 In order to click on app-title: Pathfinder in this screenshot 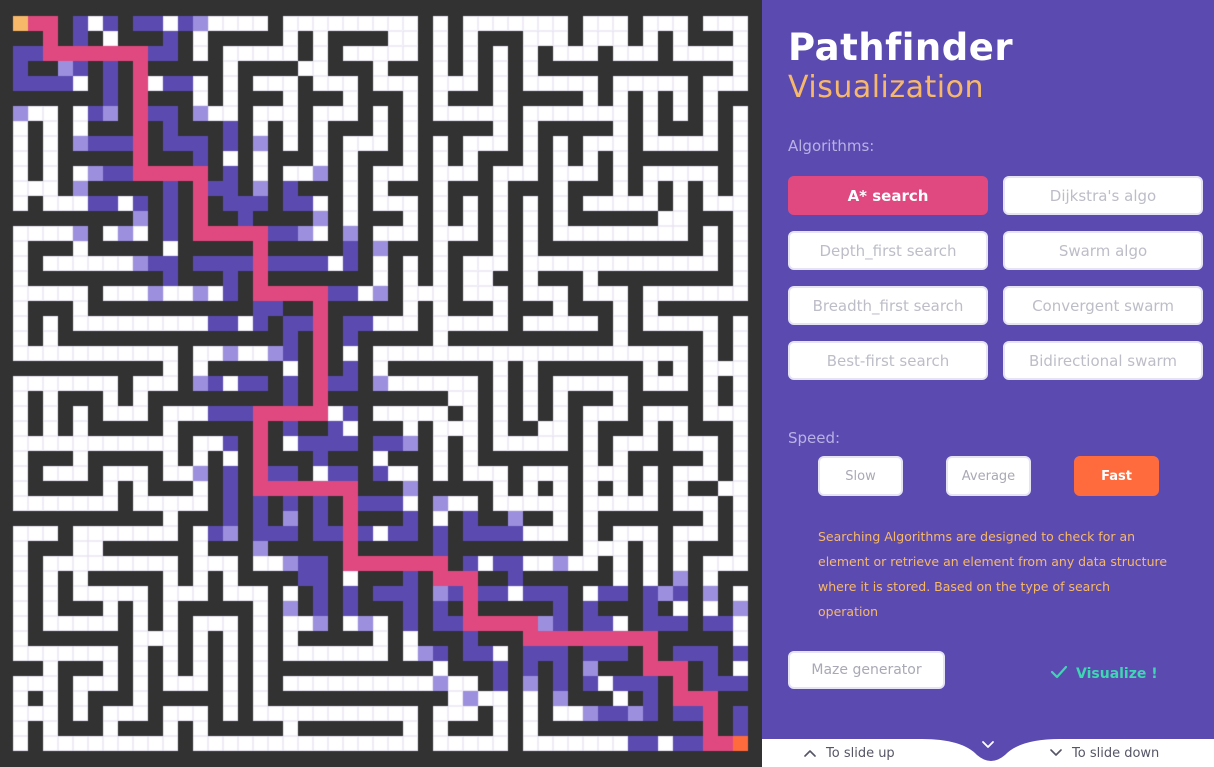, I will do `click(901, 47)`.